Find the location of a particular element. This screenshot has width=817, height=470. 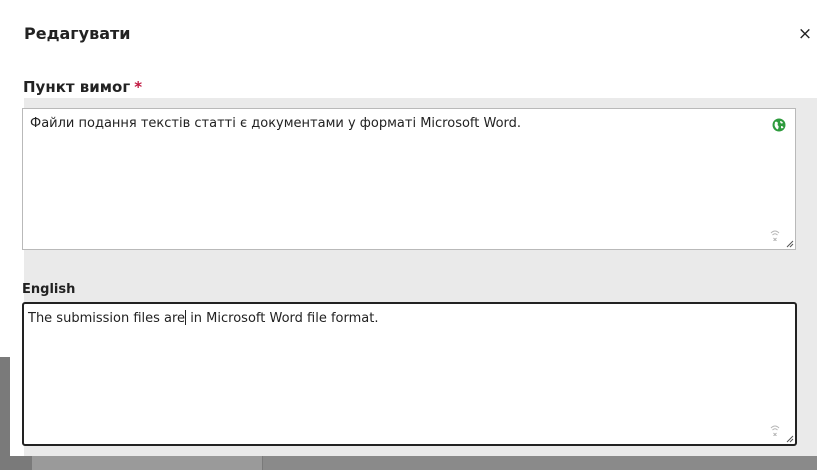

field-label-text: Пункт вимог is located at coordinates (77, 87).